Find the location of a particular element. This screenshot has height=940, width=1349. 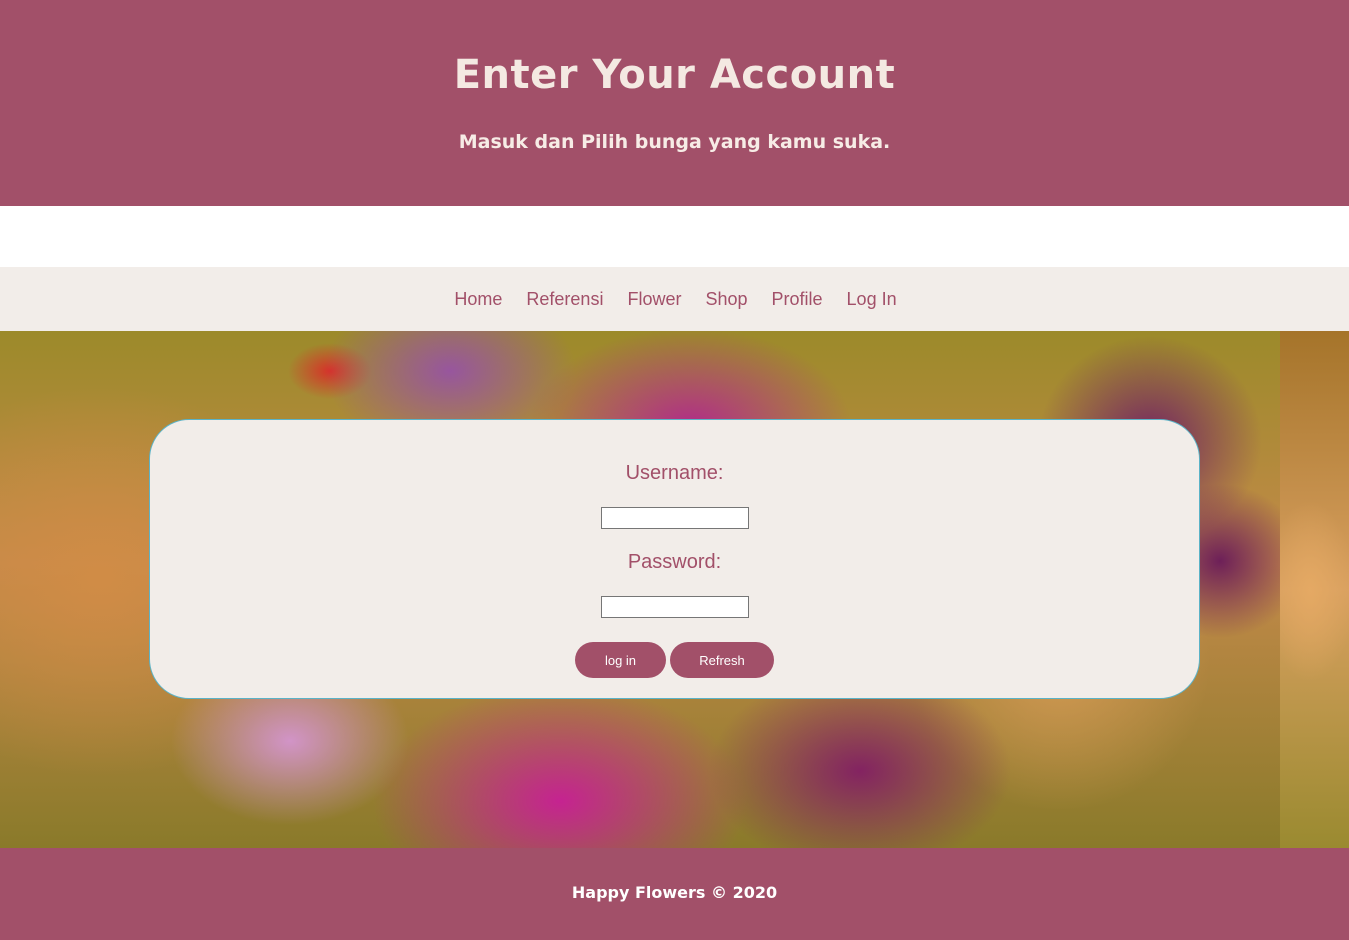

password-input is located at coordinates (675, 607).